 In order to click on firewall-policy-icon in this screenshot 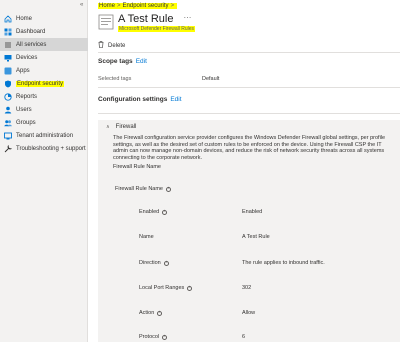, I will do `click(106, 22)`.